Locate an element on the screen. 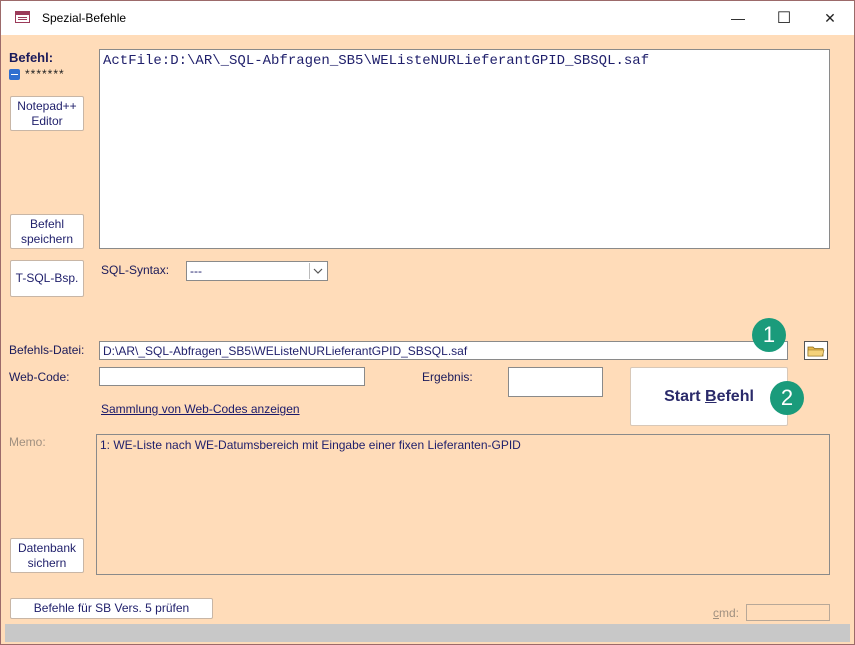 The width and height of the screenshot is (855, 645). start-label-post: efehl is located at coordinates (735, 396).